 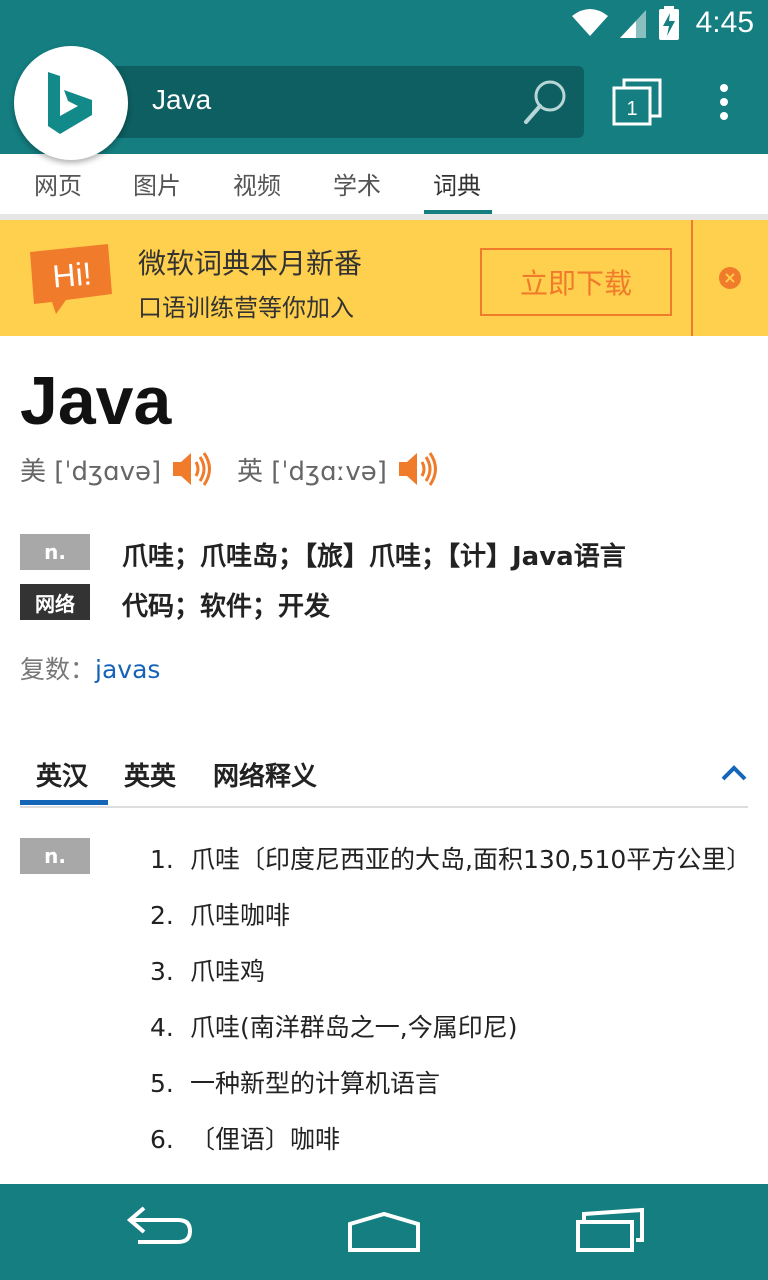 I want to click on download-button: 立即下载, so click(x=576, y=282).